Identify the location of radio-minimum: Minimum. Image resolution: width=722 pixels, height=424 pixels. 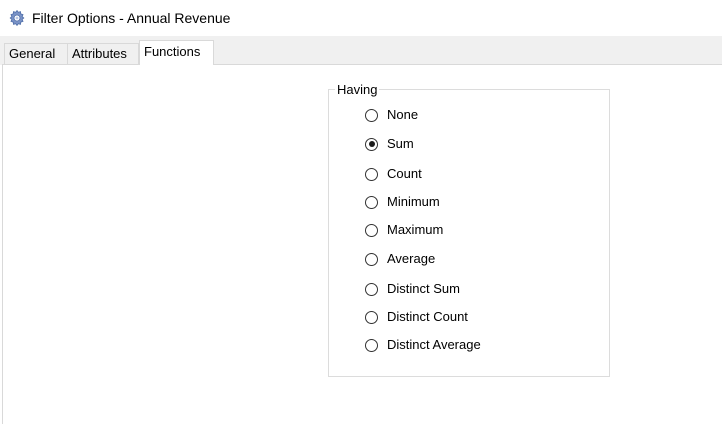
(402, 202).